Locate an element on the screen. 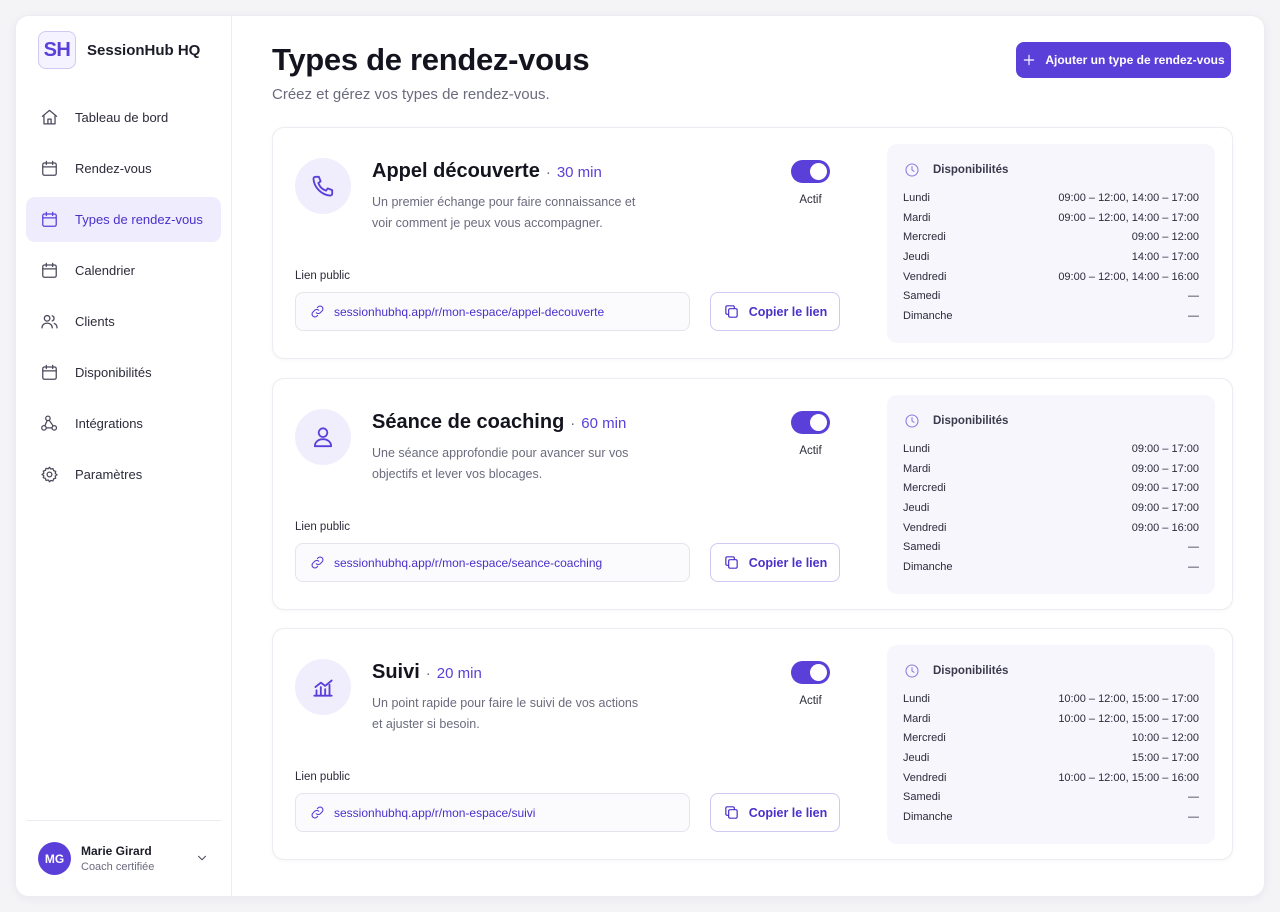 Image resolution: width=1280 pixels, height=912 pixels. public-link-field: sessionhubhq.app/r/mon-espace/suivi is located at coordinates (492, 812).